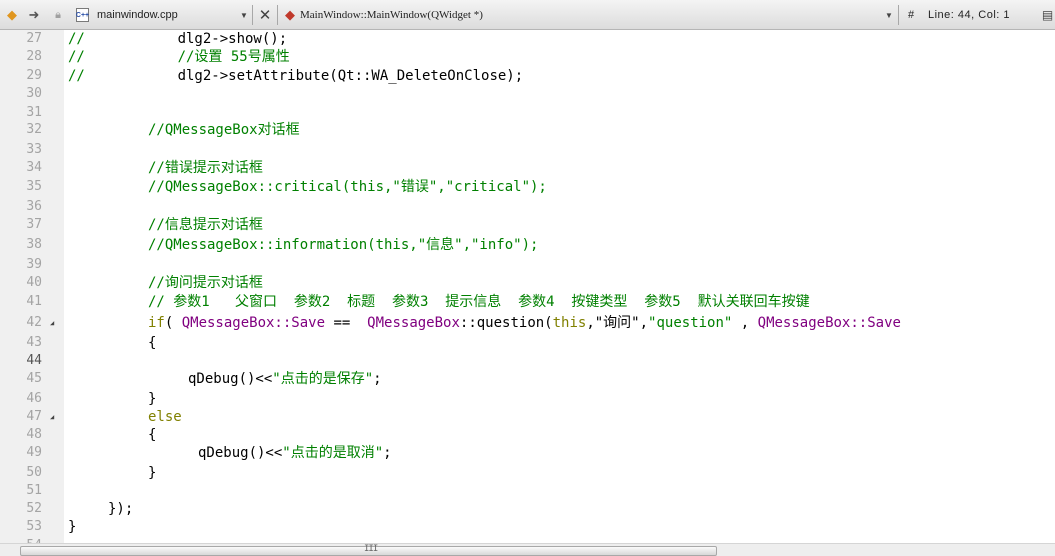  I want to click on code-line-47: else, so click(165, 417).